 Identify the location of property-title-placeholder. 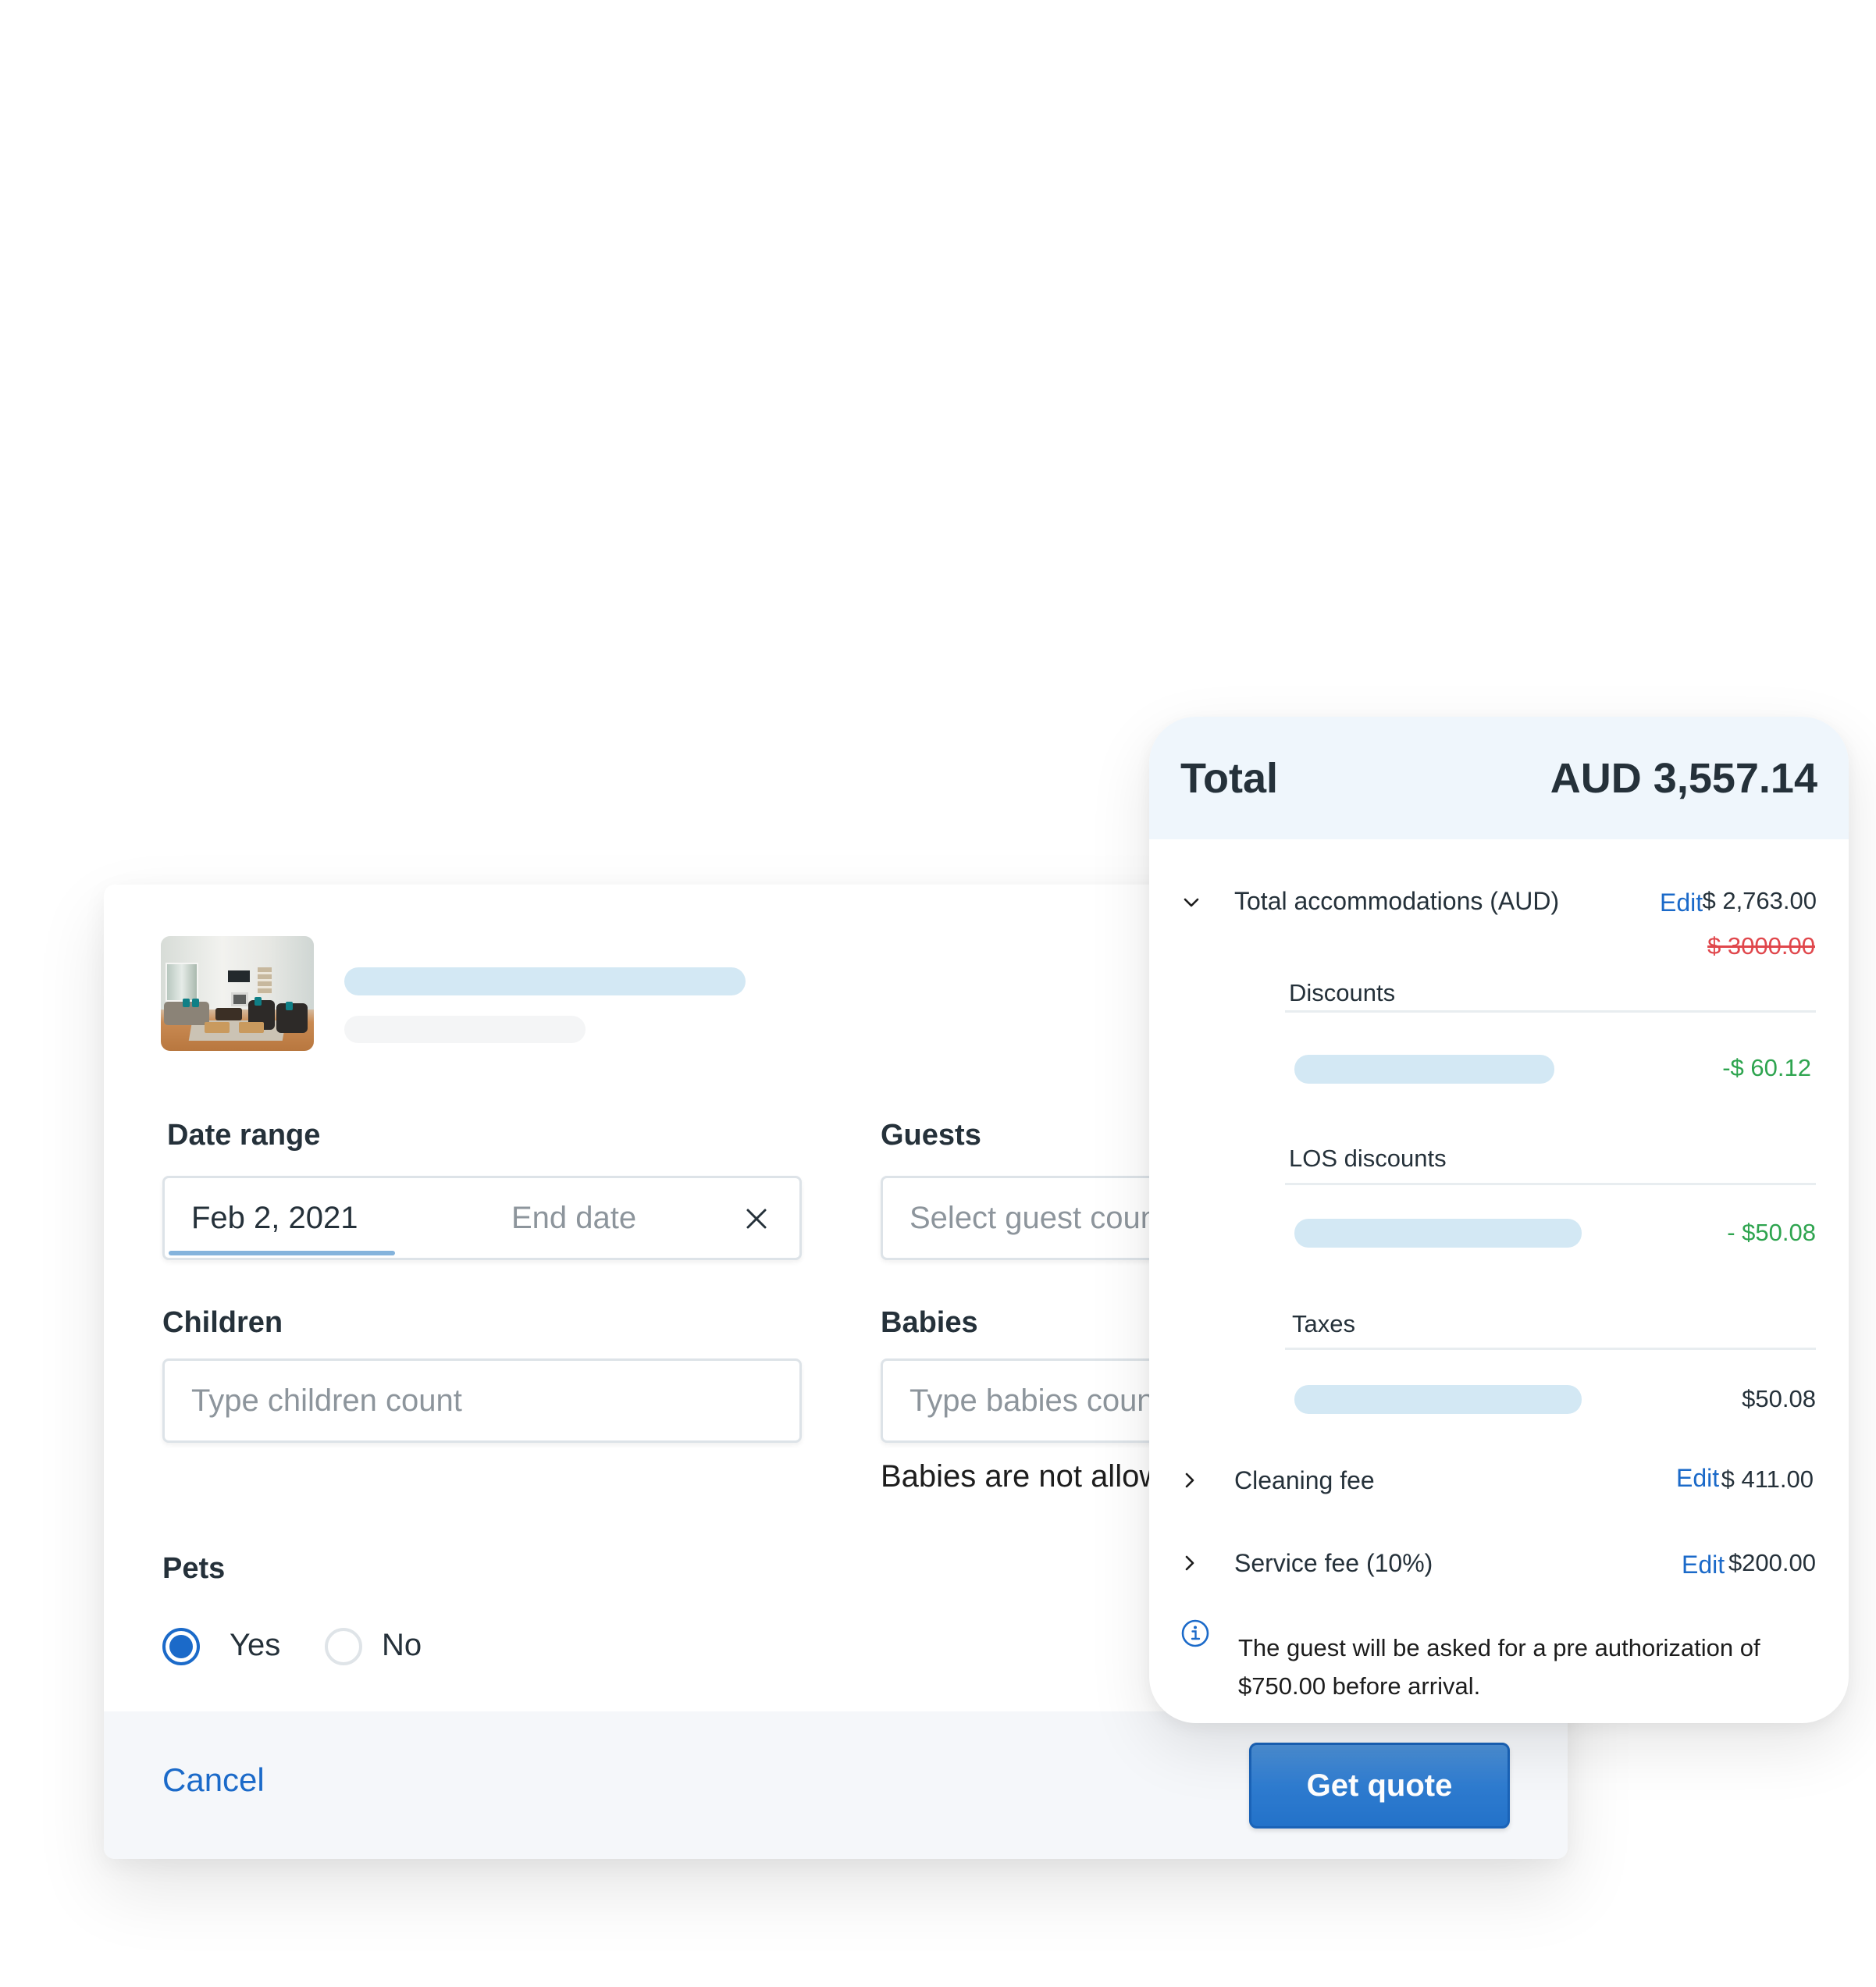
(545, 981).